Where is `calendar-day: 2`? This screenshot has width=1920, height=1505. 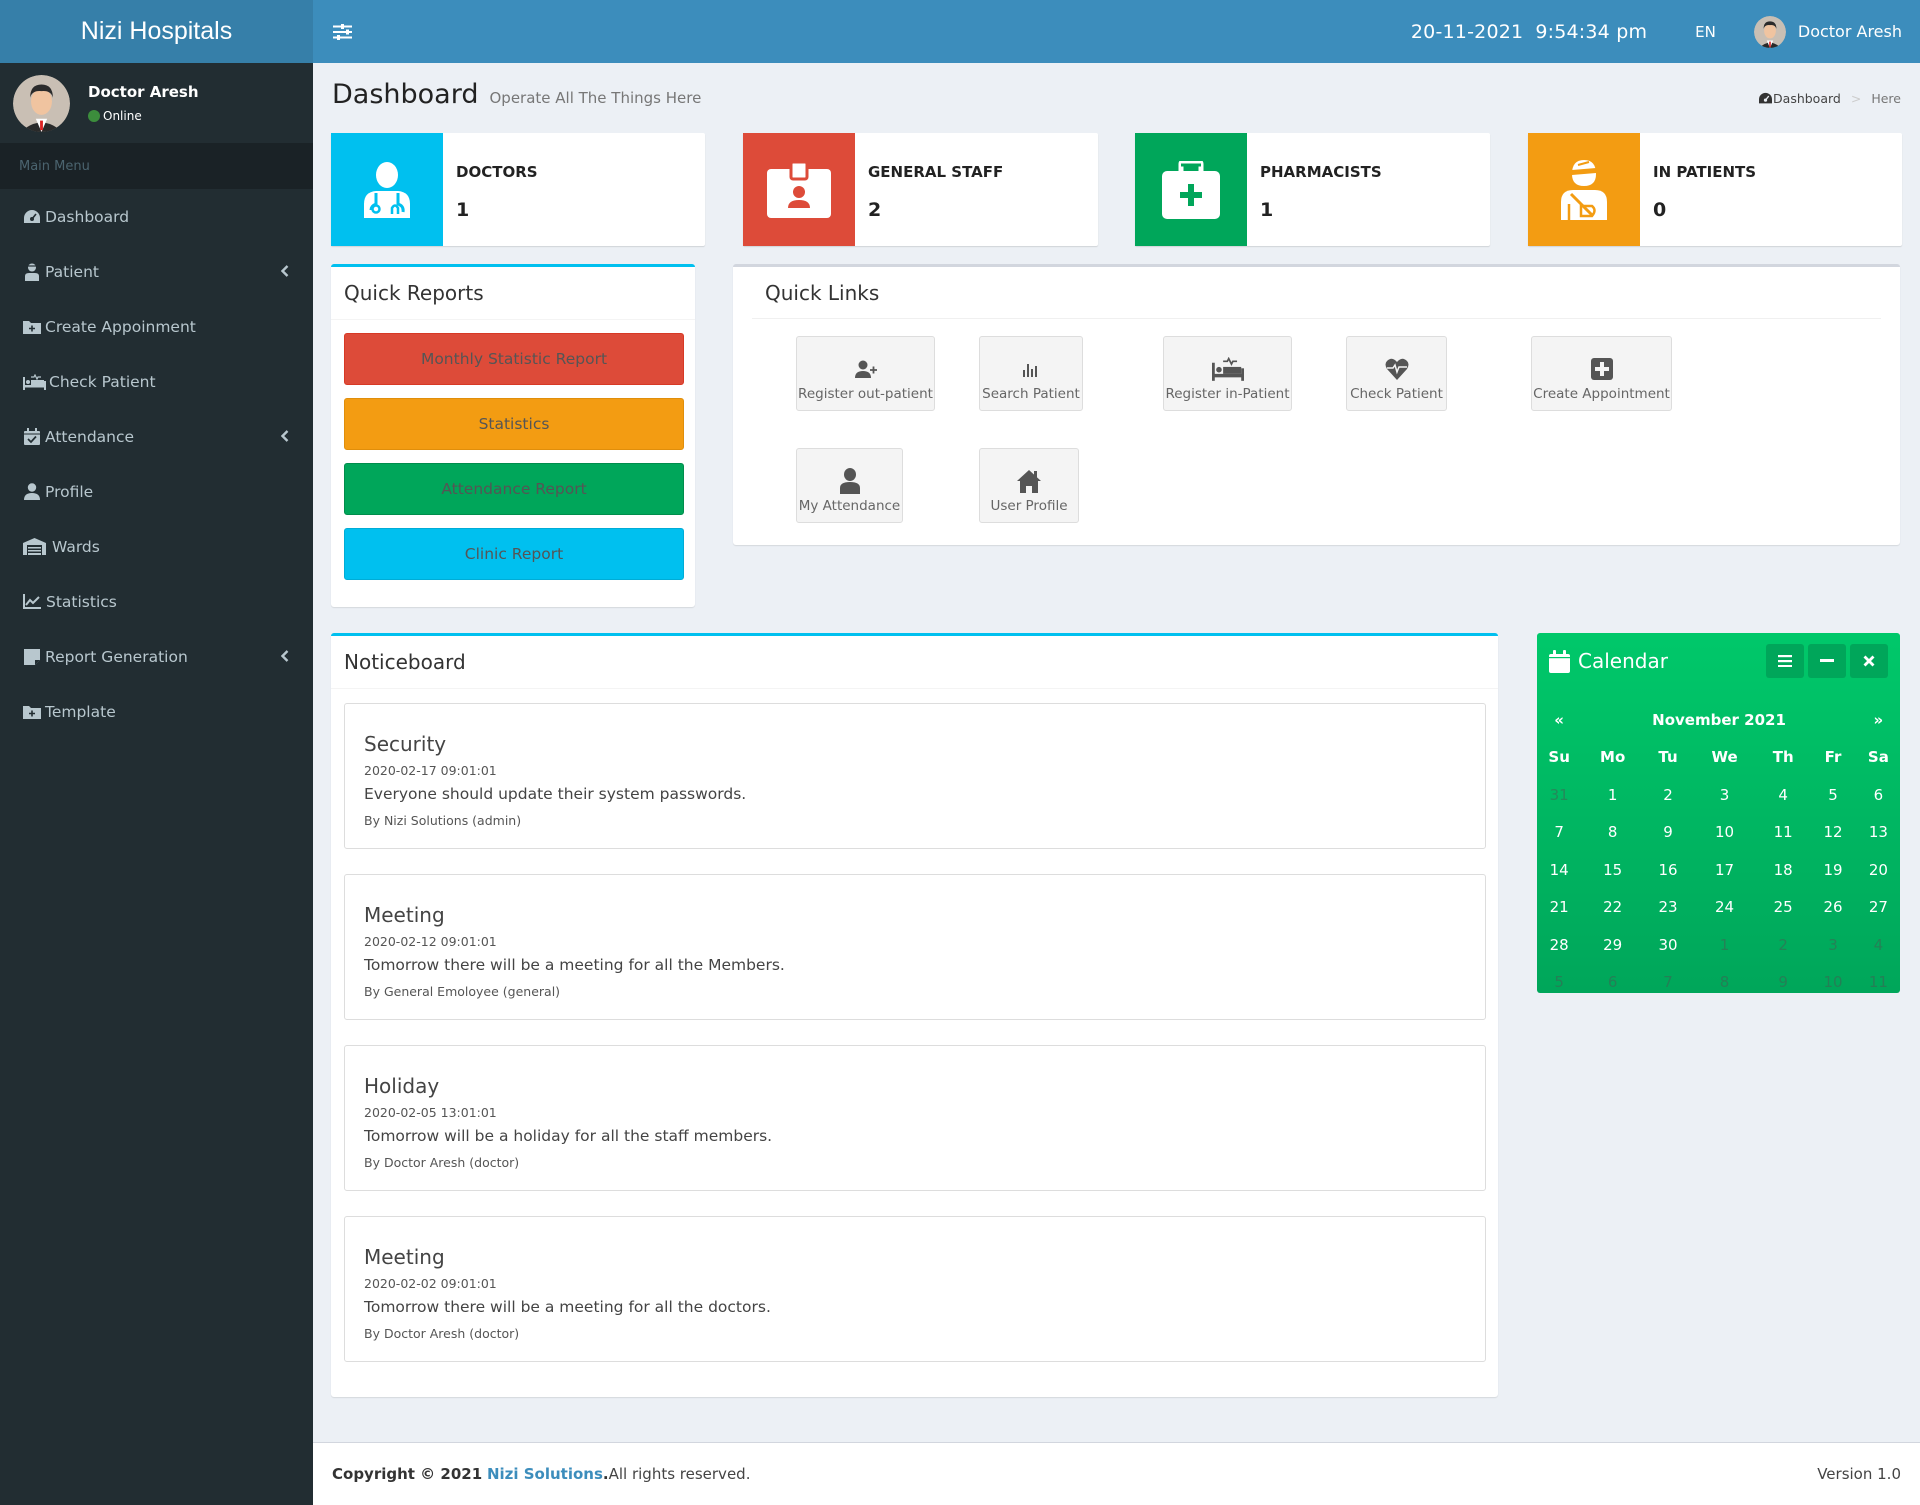 calendar-day: 2 is located at coordinates (1668, 795).